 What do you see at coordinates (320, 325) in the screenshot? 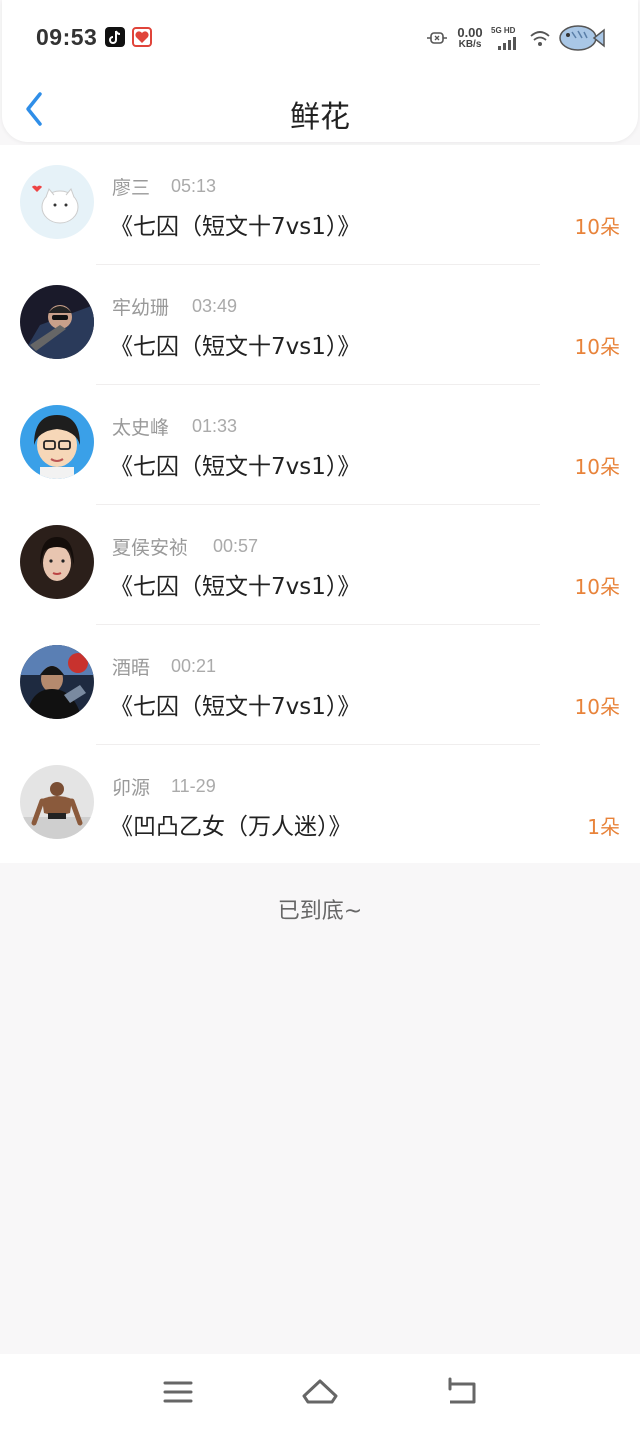
I see `flower-list-item: 牢幼珊 03:49 《七囚（短文十7vs1）》 10朵` at bounding box center [320, 325].